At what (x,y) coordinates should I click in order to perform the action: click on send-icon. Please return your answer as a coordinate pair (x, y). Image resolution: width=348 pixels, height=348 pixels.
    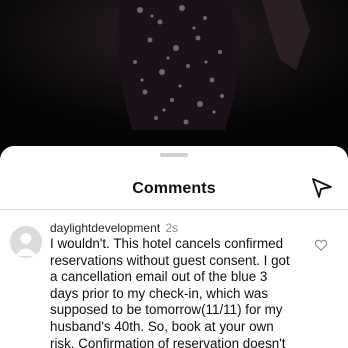
    Looking at the image, I should click on (322, 188).